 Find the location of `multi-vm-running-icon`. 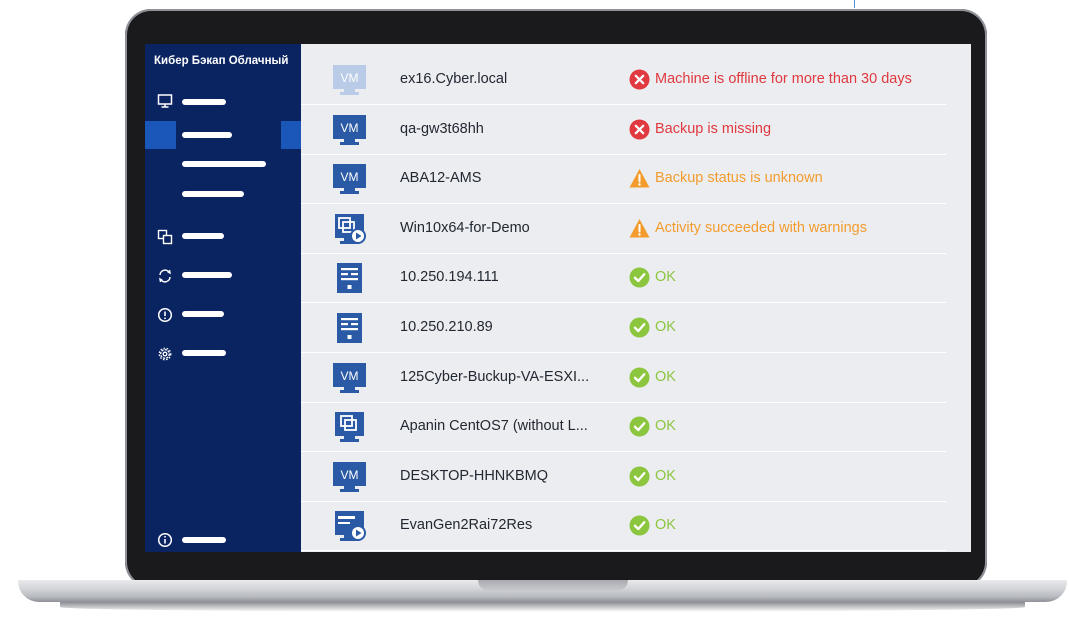

multi-vm-running-icon is located at coordinates (349, 228).